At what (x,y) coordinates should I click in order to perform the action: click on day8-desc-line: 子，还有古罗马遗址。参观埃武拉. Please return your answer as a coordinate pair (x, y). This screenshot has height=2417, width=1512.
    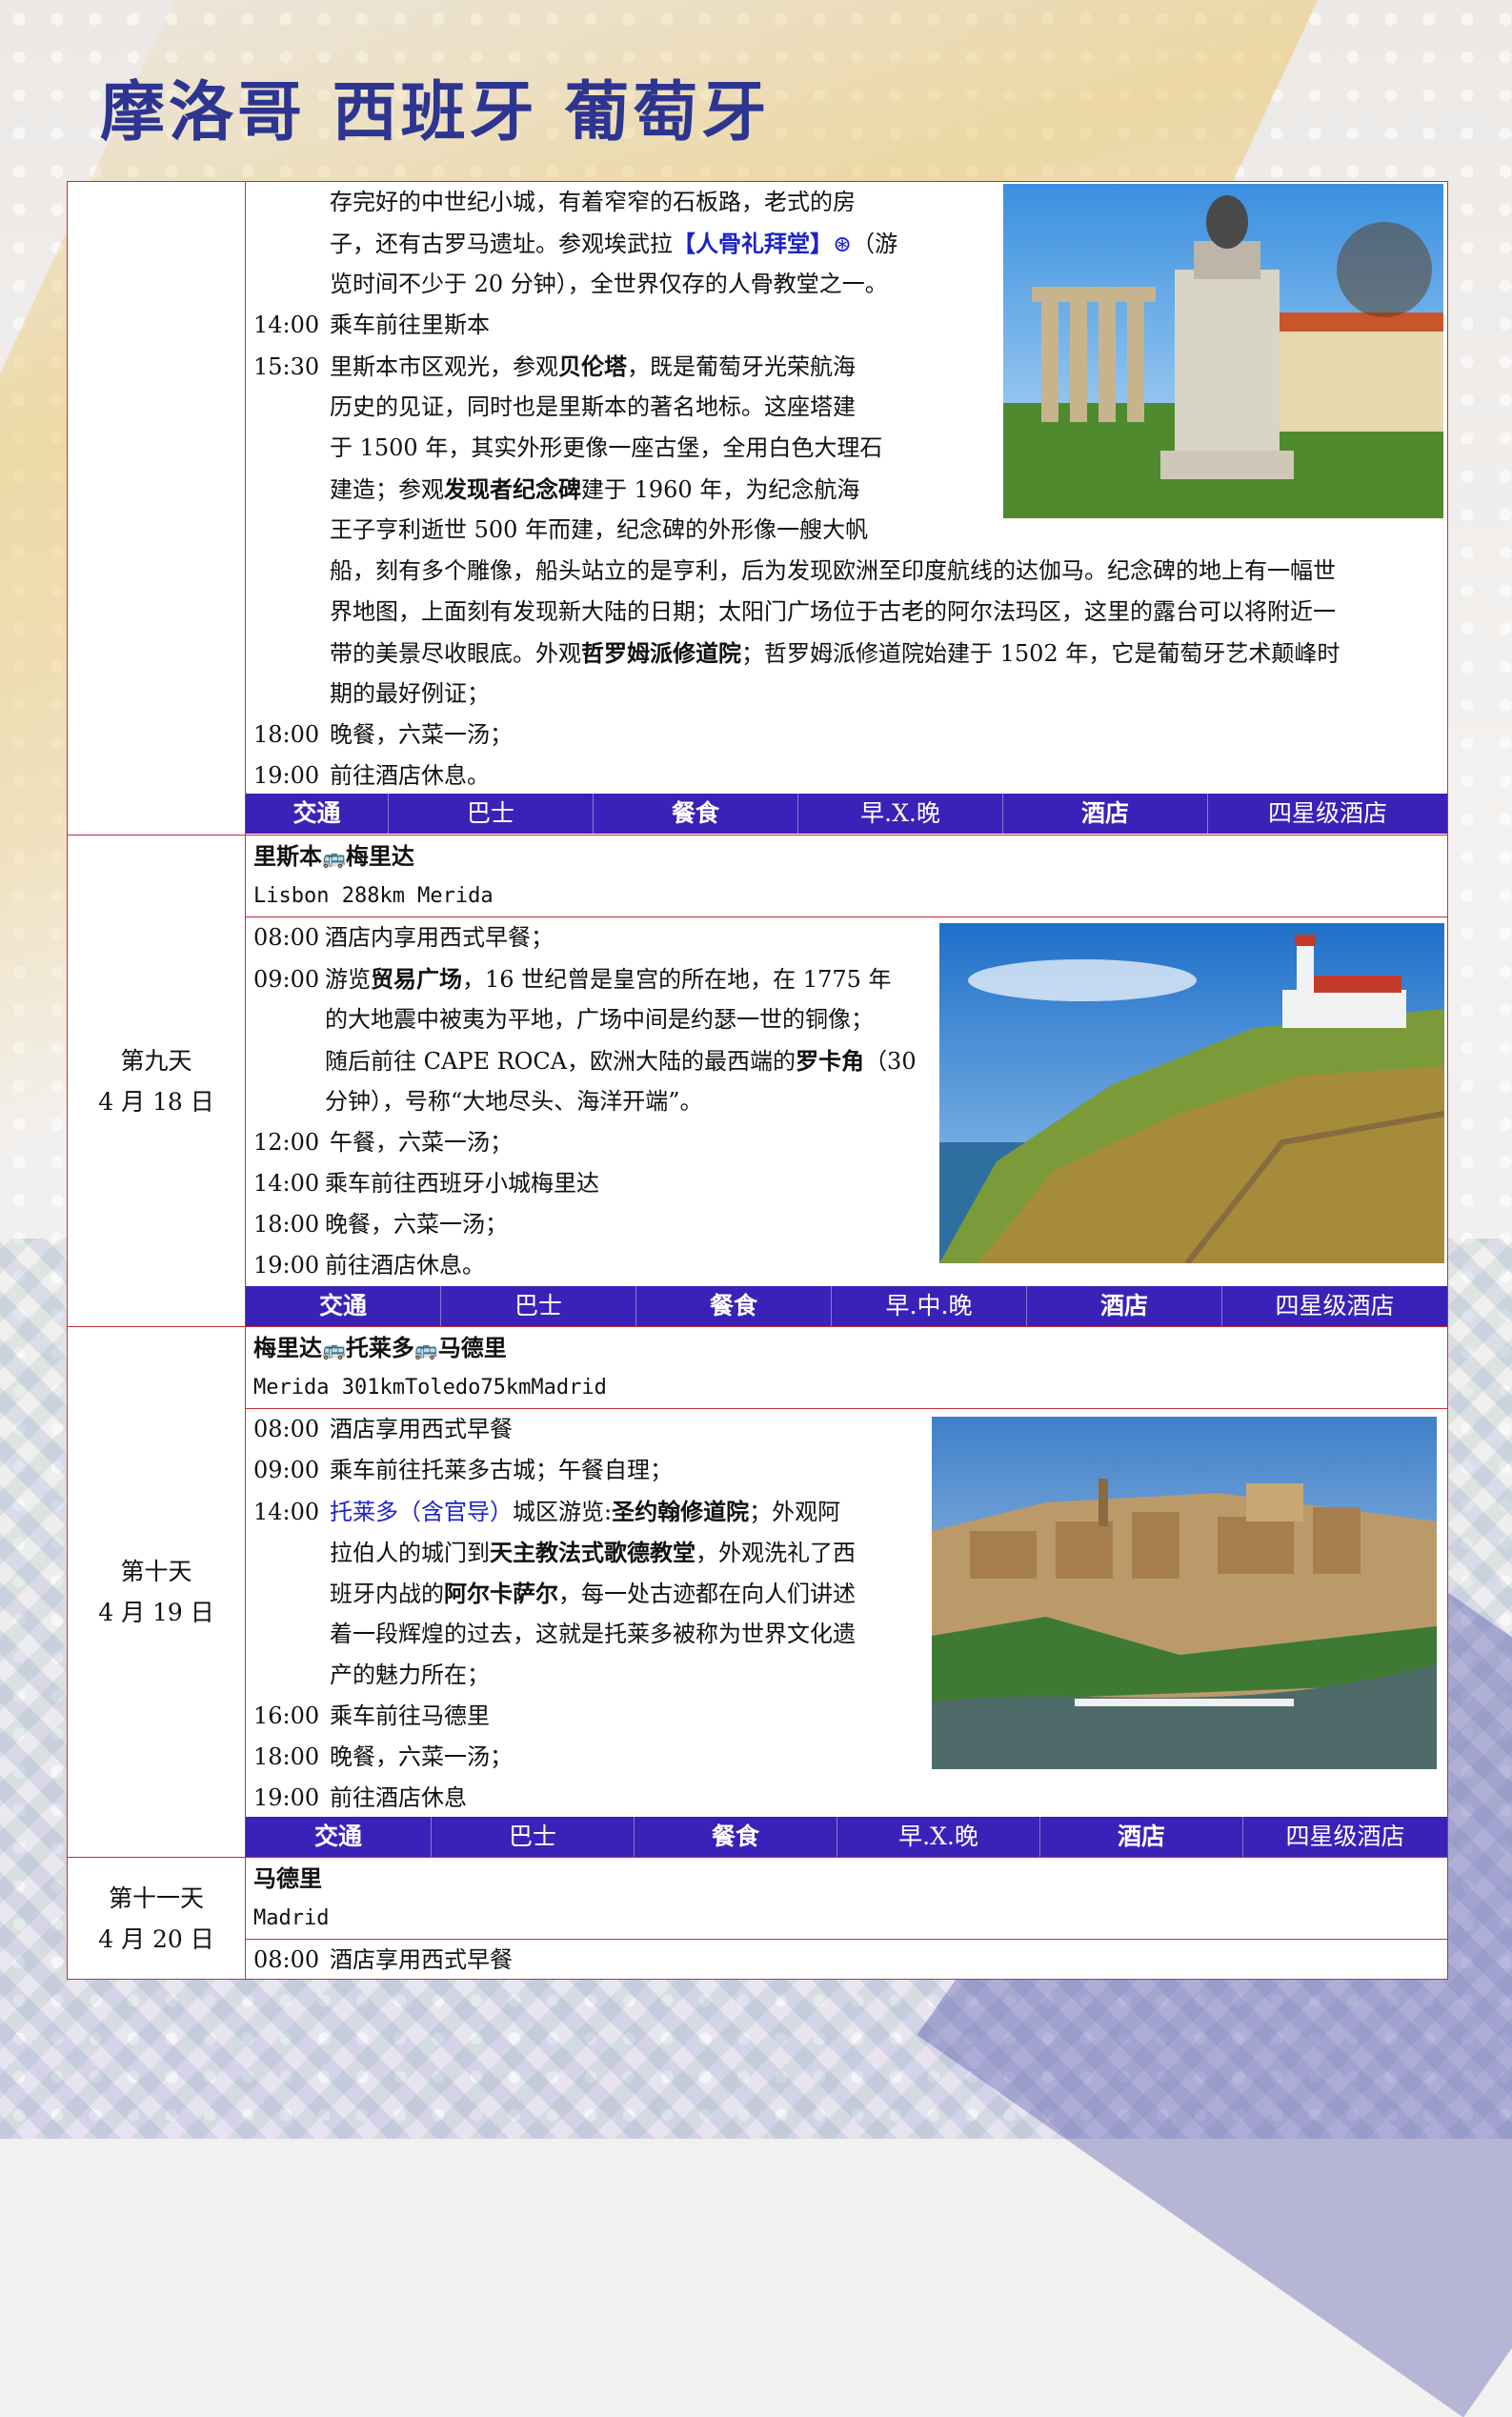
    Looking at the image, I should click on (501, 244).